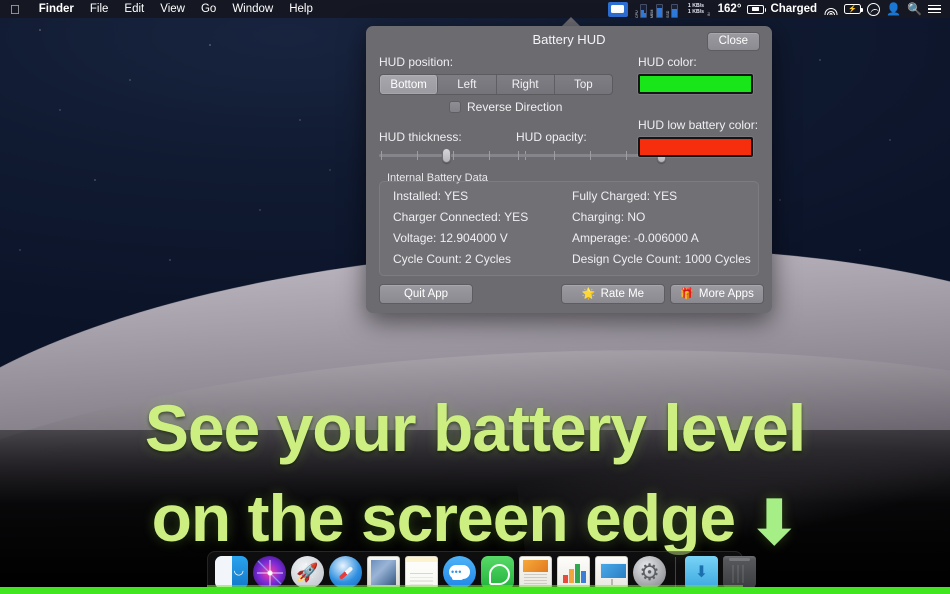  What do you see at coordinates (695, 84) in the screenshot?
I see `hud-color-well` at bounding box center [695, 84].